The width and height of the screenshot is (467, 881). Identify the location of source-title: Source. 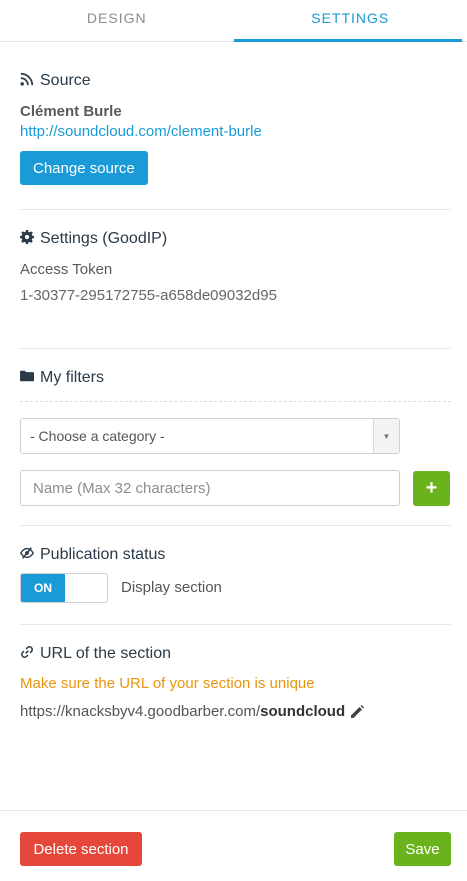
(235, 81).